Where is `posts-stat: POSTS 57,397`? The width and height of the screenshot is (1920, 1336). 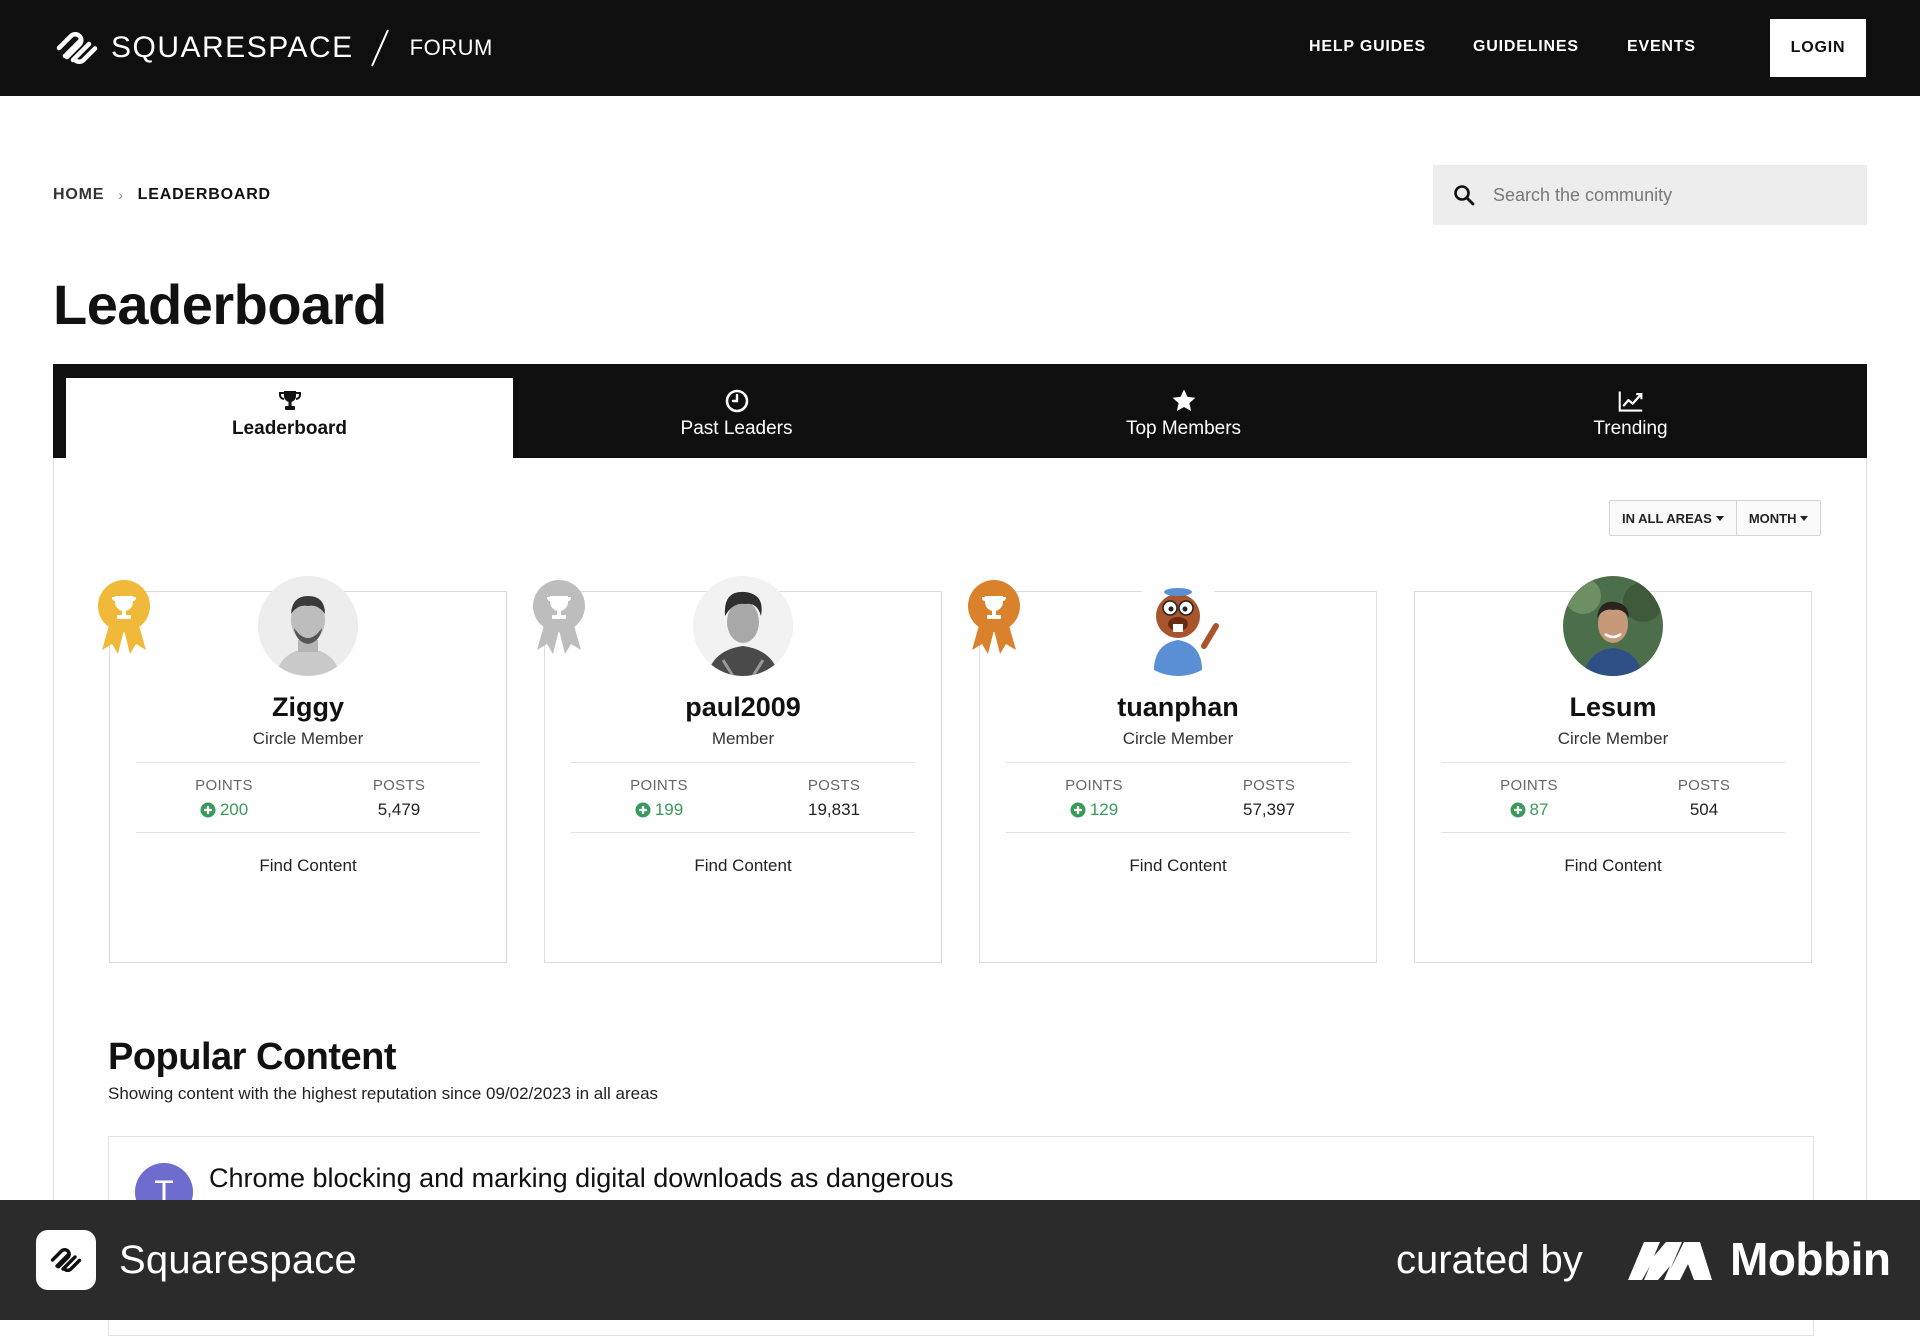 posts-stat: POSTS 57,397 is located at coordinates (1269, 798).